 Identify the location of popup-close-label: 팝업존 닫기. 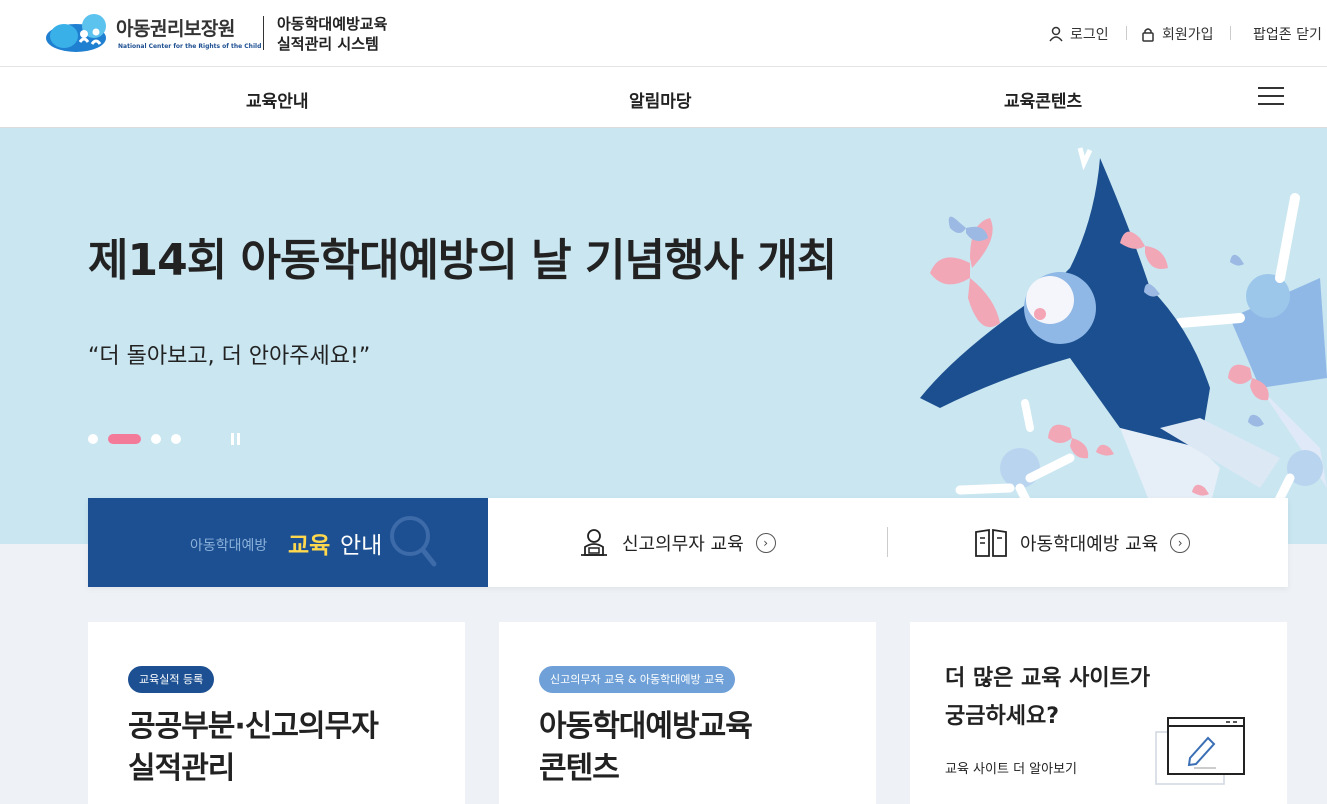
(1287, 35).